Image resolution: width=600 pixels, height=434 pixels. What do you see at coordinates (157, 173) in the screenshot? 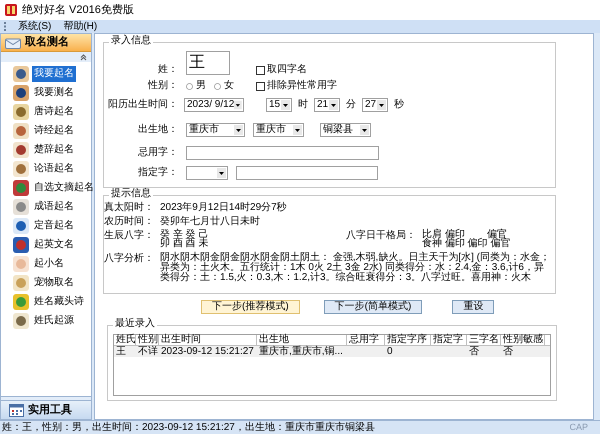
I see `field-label: 指定字：` at bounding box center [157, 173].